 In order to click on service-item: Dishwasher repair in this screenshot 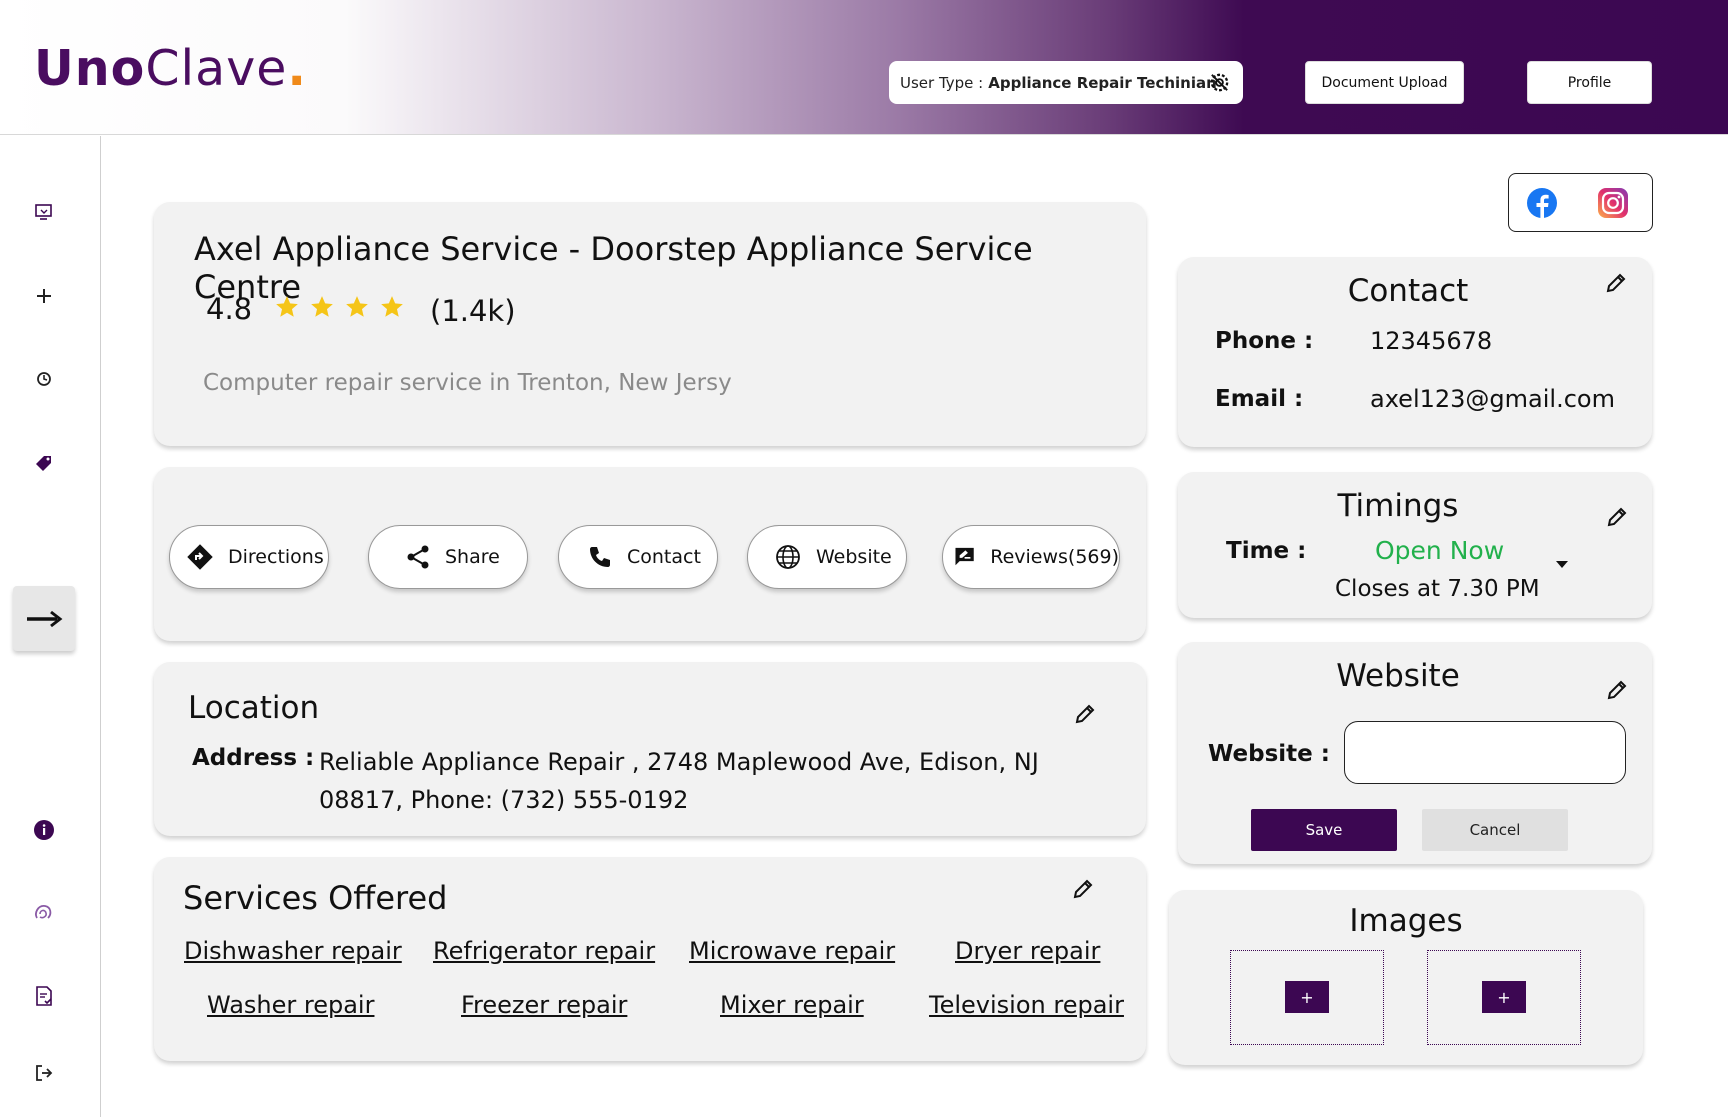, I will do `click(293, 951)`.